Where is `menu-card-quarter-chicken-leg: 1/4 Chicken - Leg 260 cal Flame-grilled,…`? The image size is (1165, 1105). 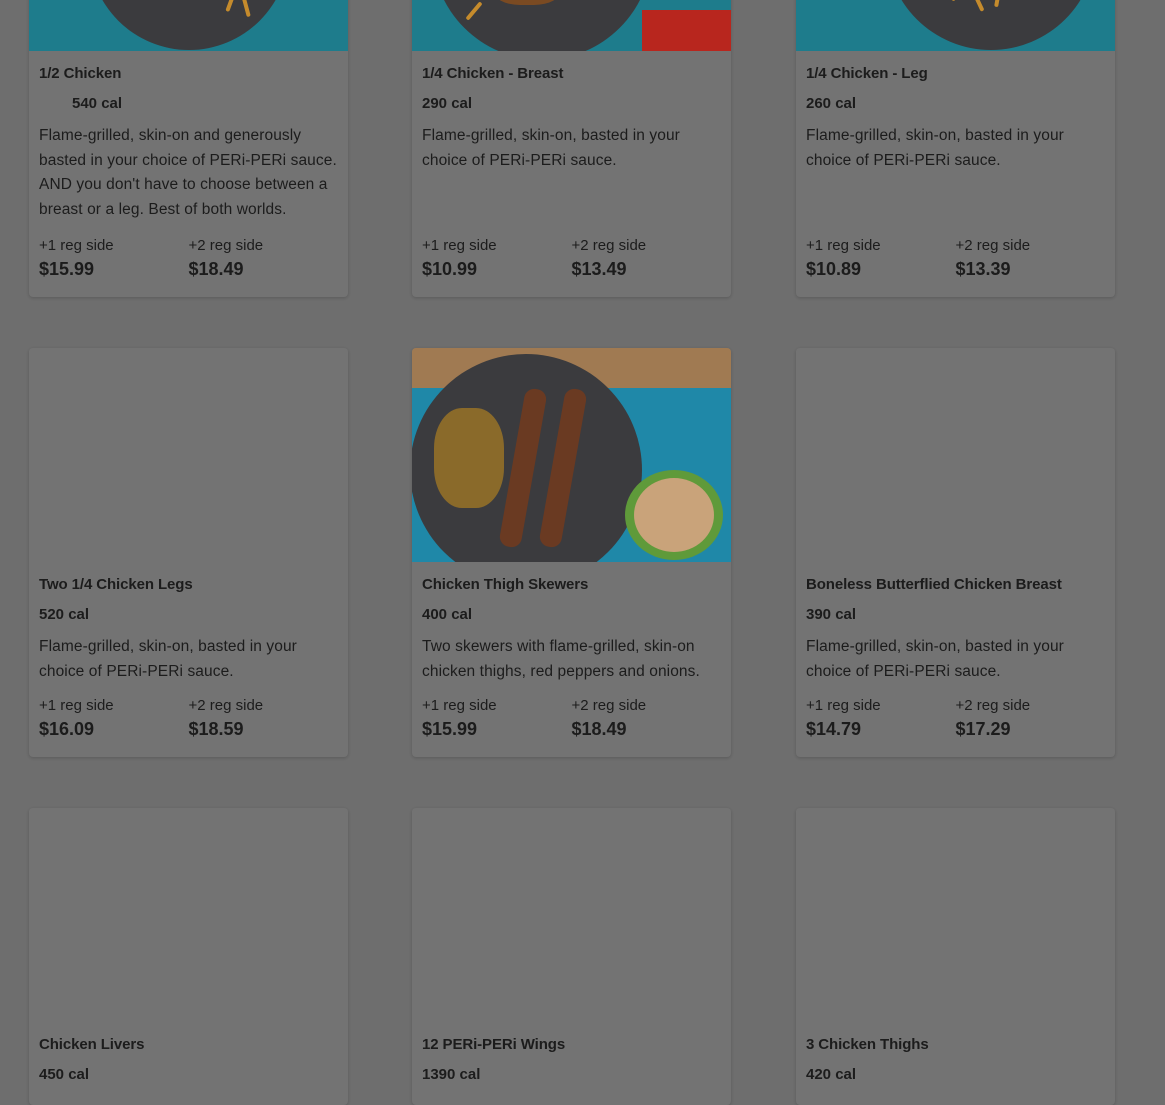 menu-card-quarter-chicken-leg: 1/4 Chicken - Leg 260 cal Flame-grilled,… is located at coordinates (955, 148).